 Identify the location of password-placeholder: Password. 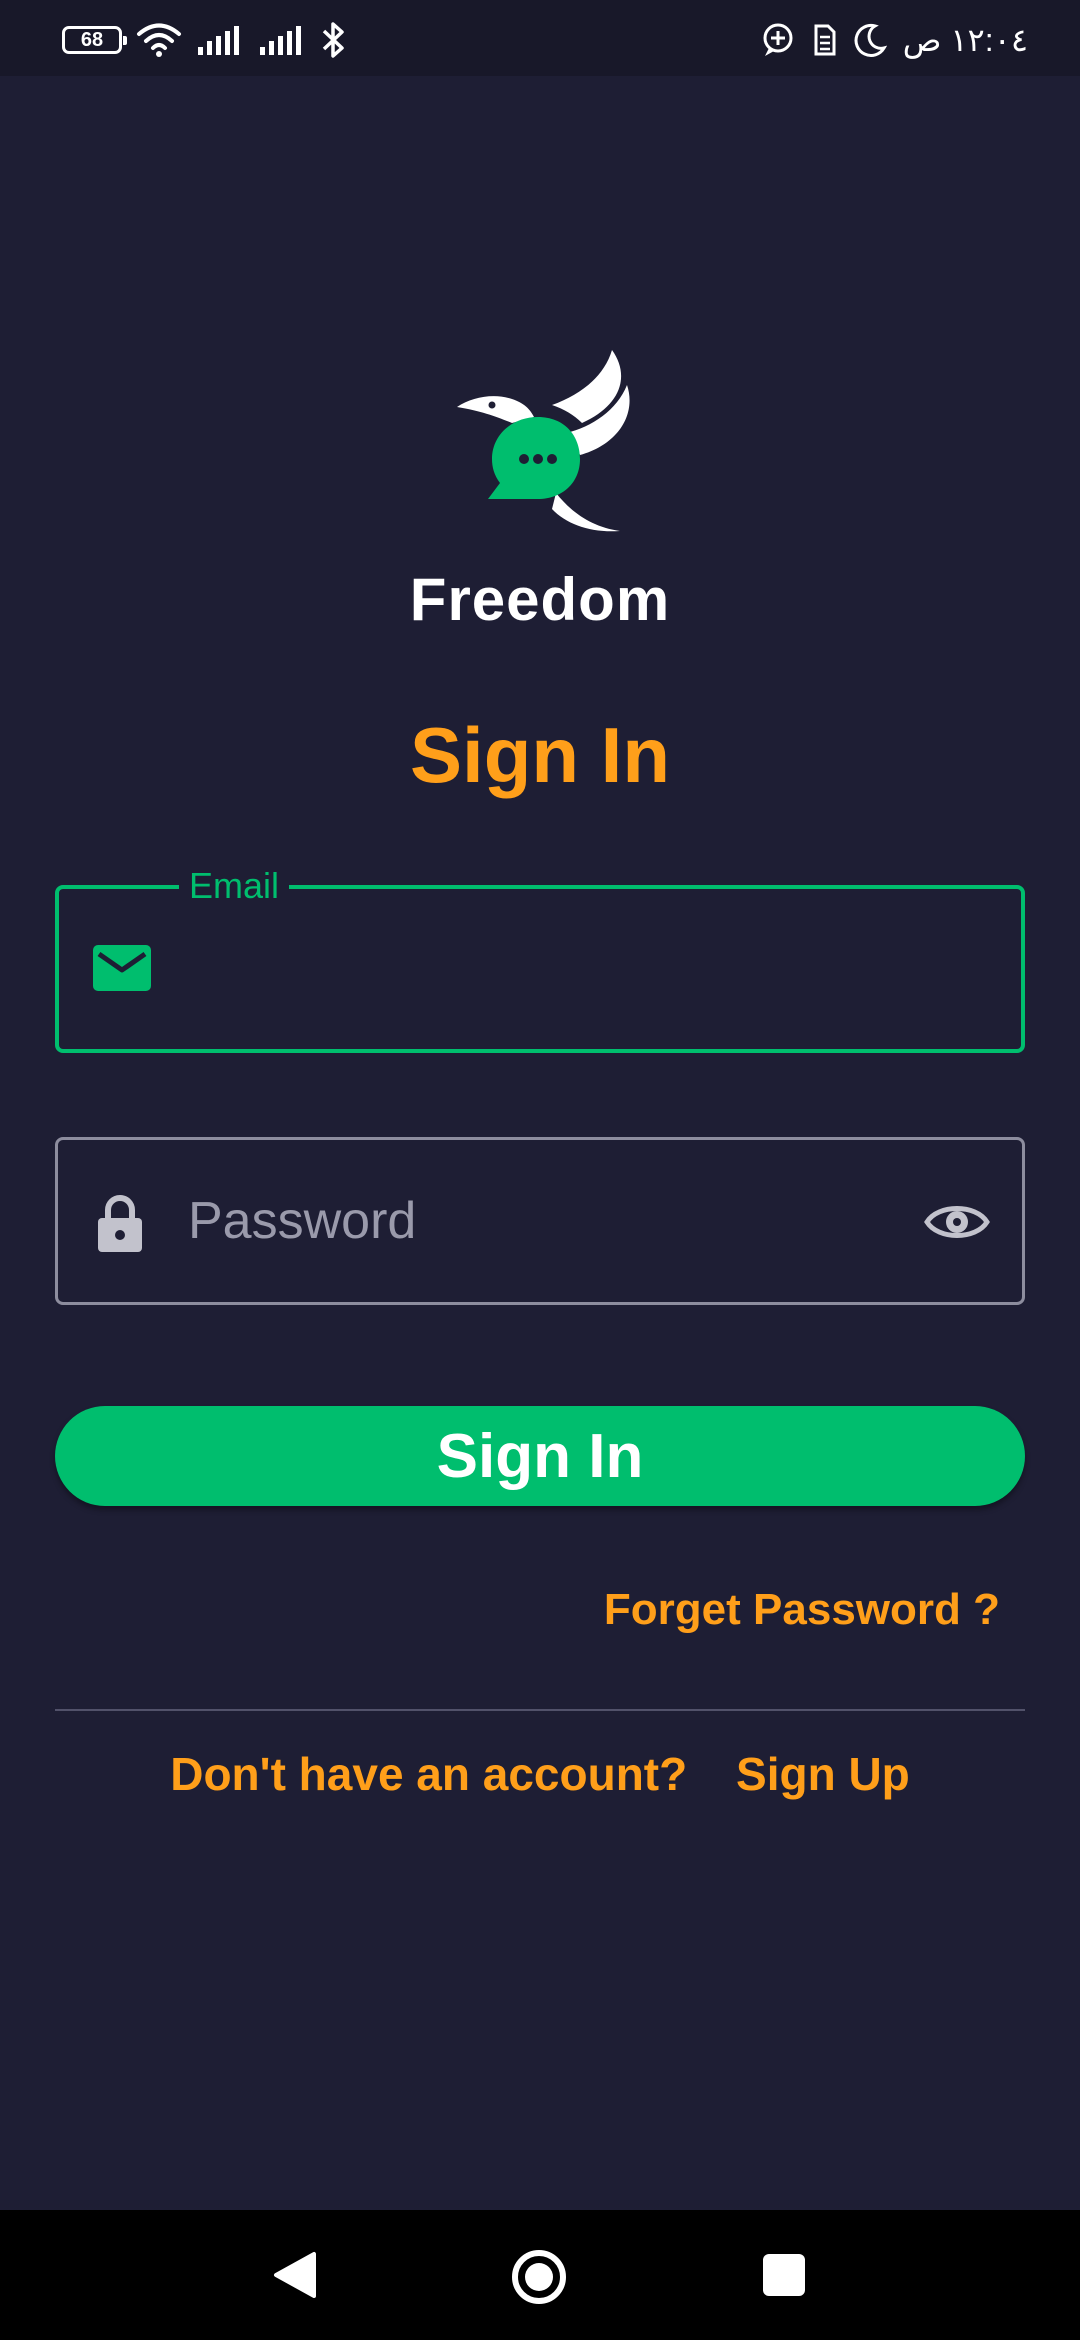
(302, 1221).